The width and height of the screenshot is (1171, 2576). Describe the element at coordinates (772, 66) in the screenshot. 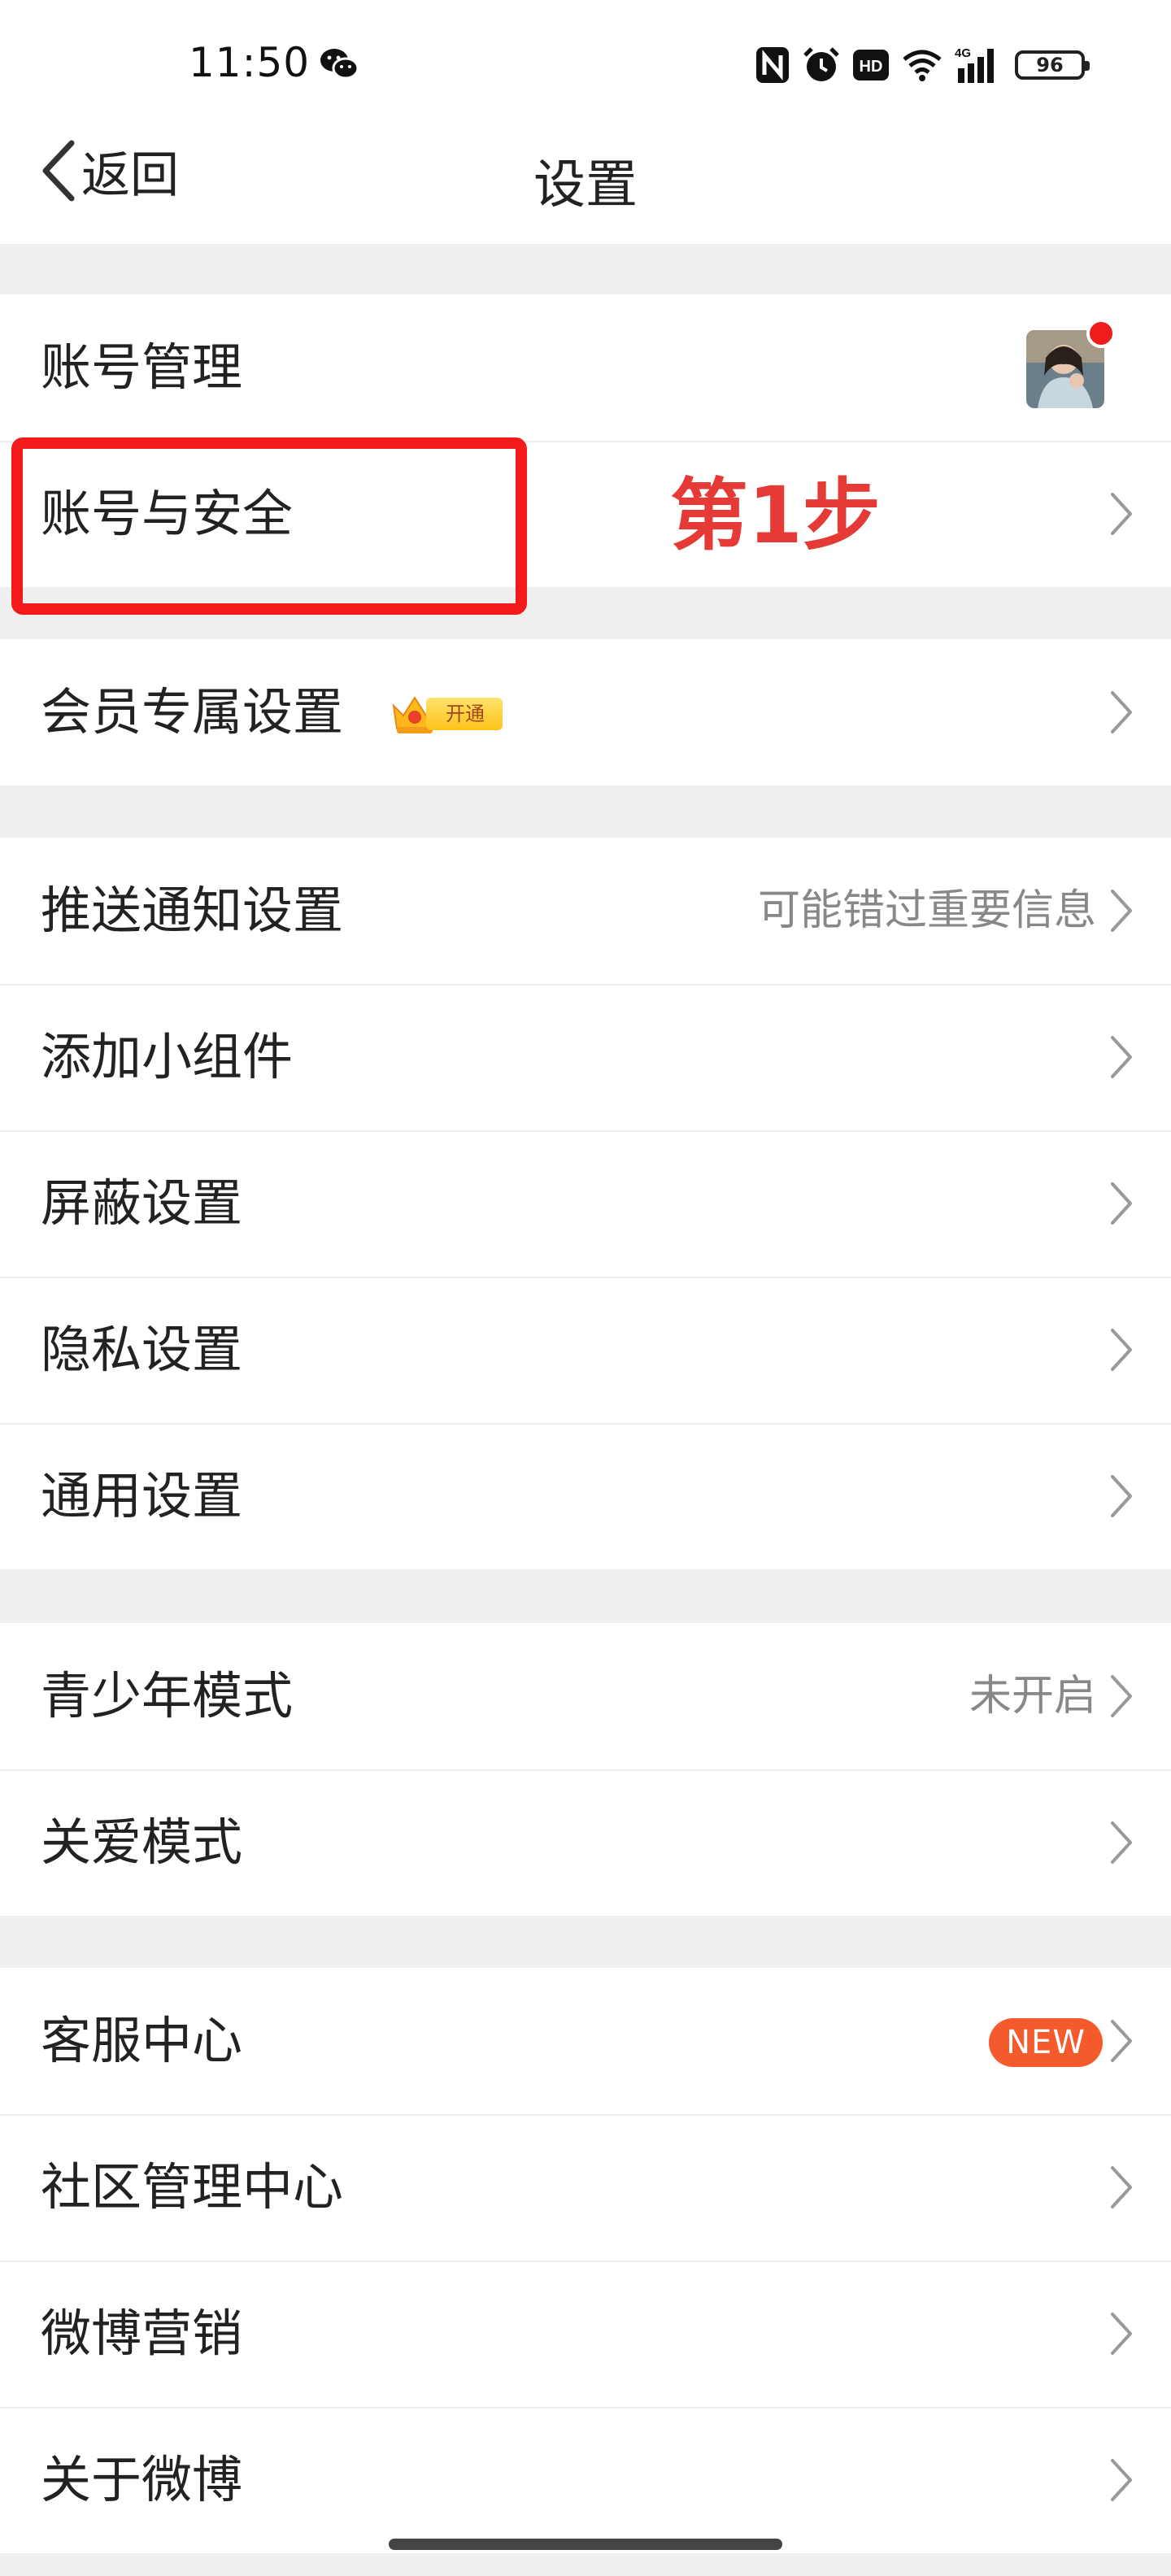

I see `nfc-icon` at that location.